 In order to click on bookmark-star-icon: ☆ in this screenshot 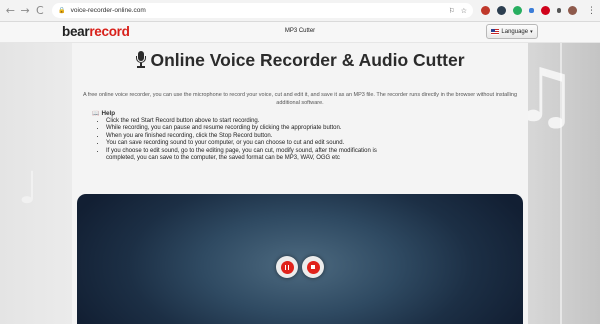, I will do `click(464, 11)`.